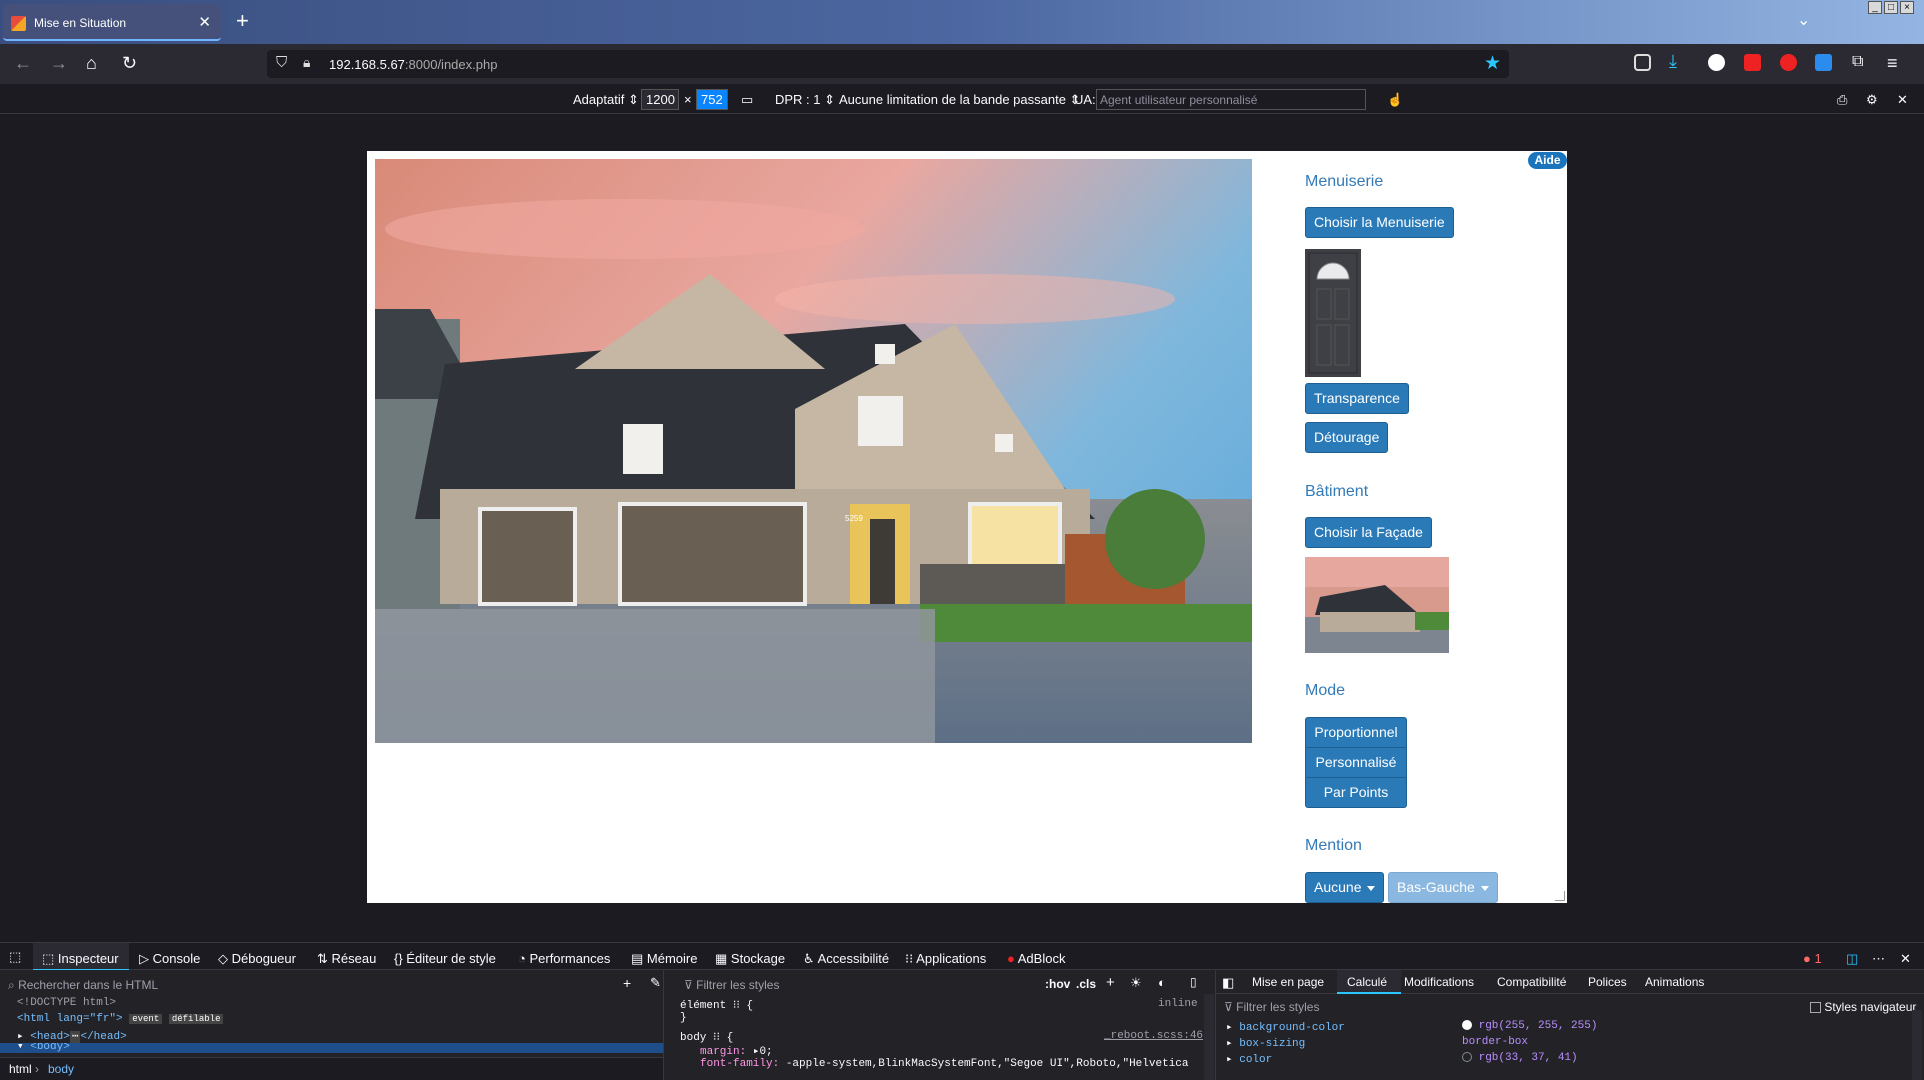 The height and width of the screenshot is (1080, 1924). What do you see at coordinates (331, 1048) in the screenshot?
I see `body-node-selected: ▾ <body>` at bounding box center [331, 1048].